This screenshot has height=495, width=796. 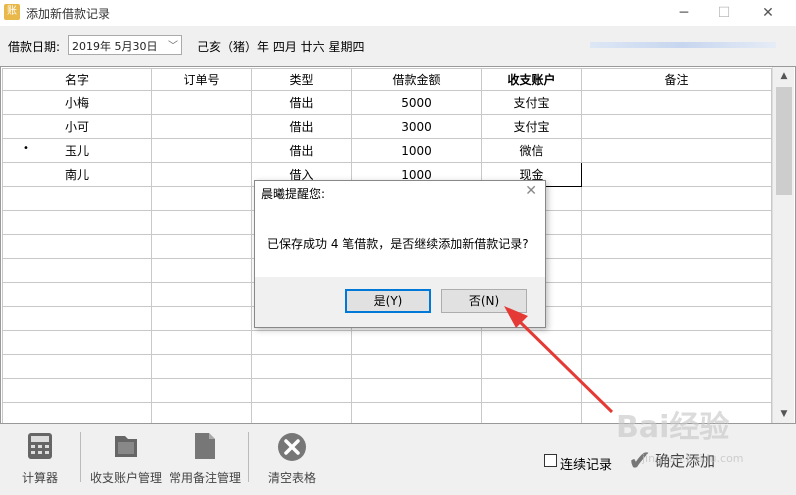 What do you see at coordinates (564, 365) in the screenshot?
I see `arrow-line` at bounding box center [564, 365].